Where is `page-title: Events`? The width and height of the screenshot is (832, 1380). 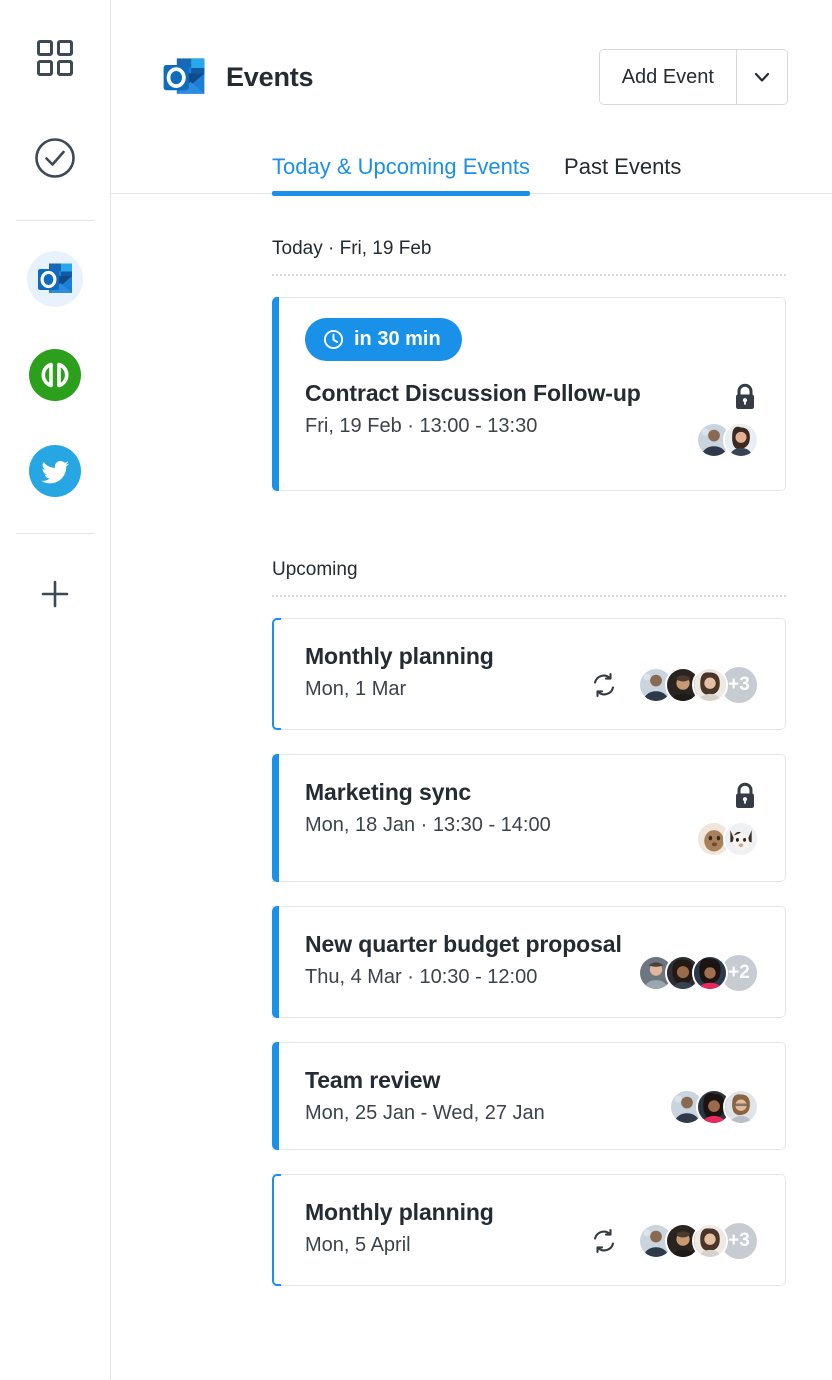 page-title: Events is located at coordinates (270, 76).